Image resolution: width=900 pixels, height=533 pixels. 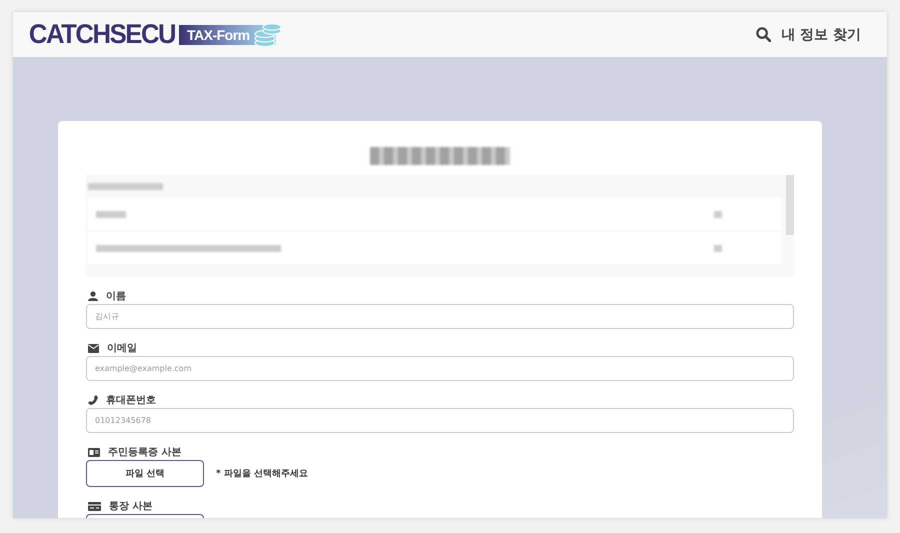 What do you see at coordinates (440, 368) in the screenshot?
I see `text-input-field: example@example.com` at bounding box center [440, 368].